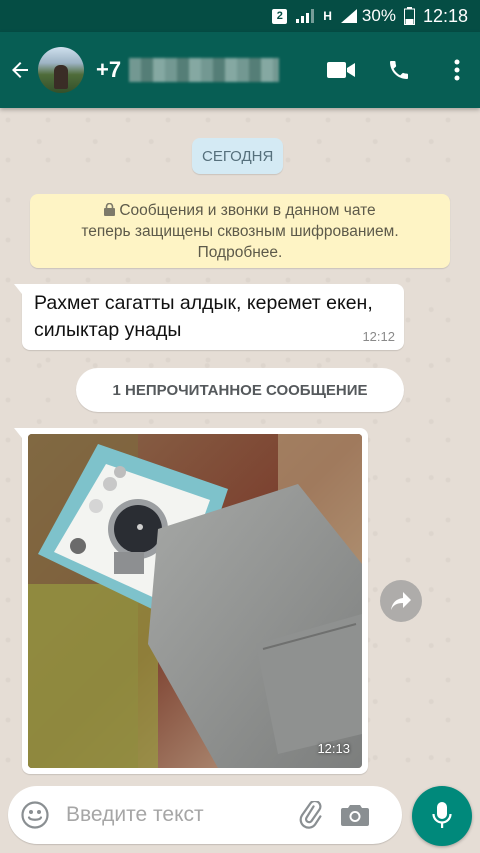 The width and height of the screenshot is (480, 853). What do you see at coordinates (176, 815) in the screenshot?
I see `message-input` at bounding box center [176, 815].